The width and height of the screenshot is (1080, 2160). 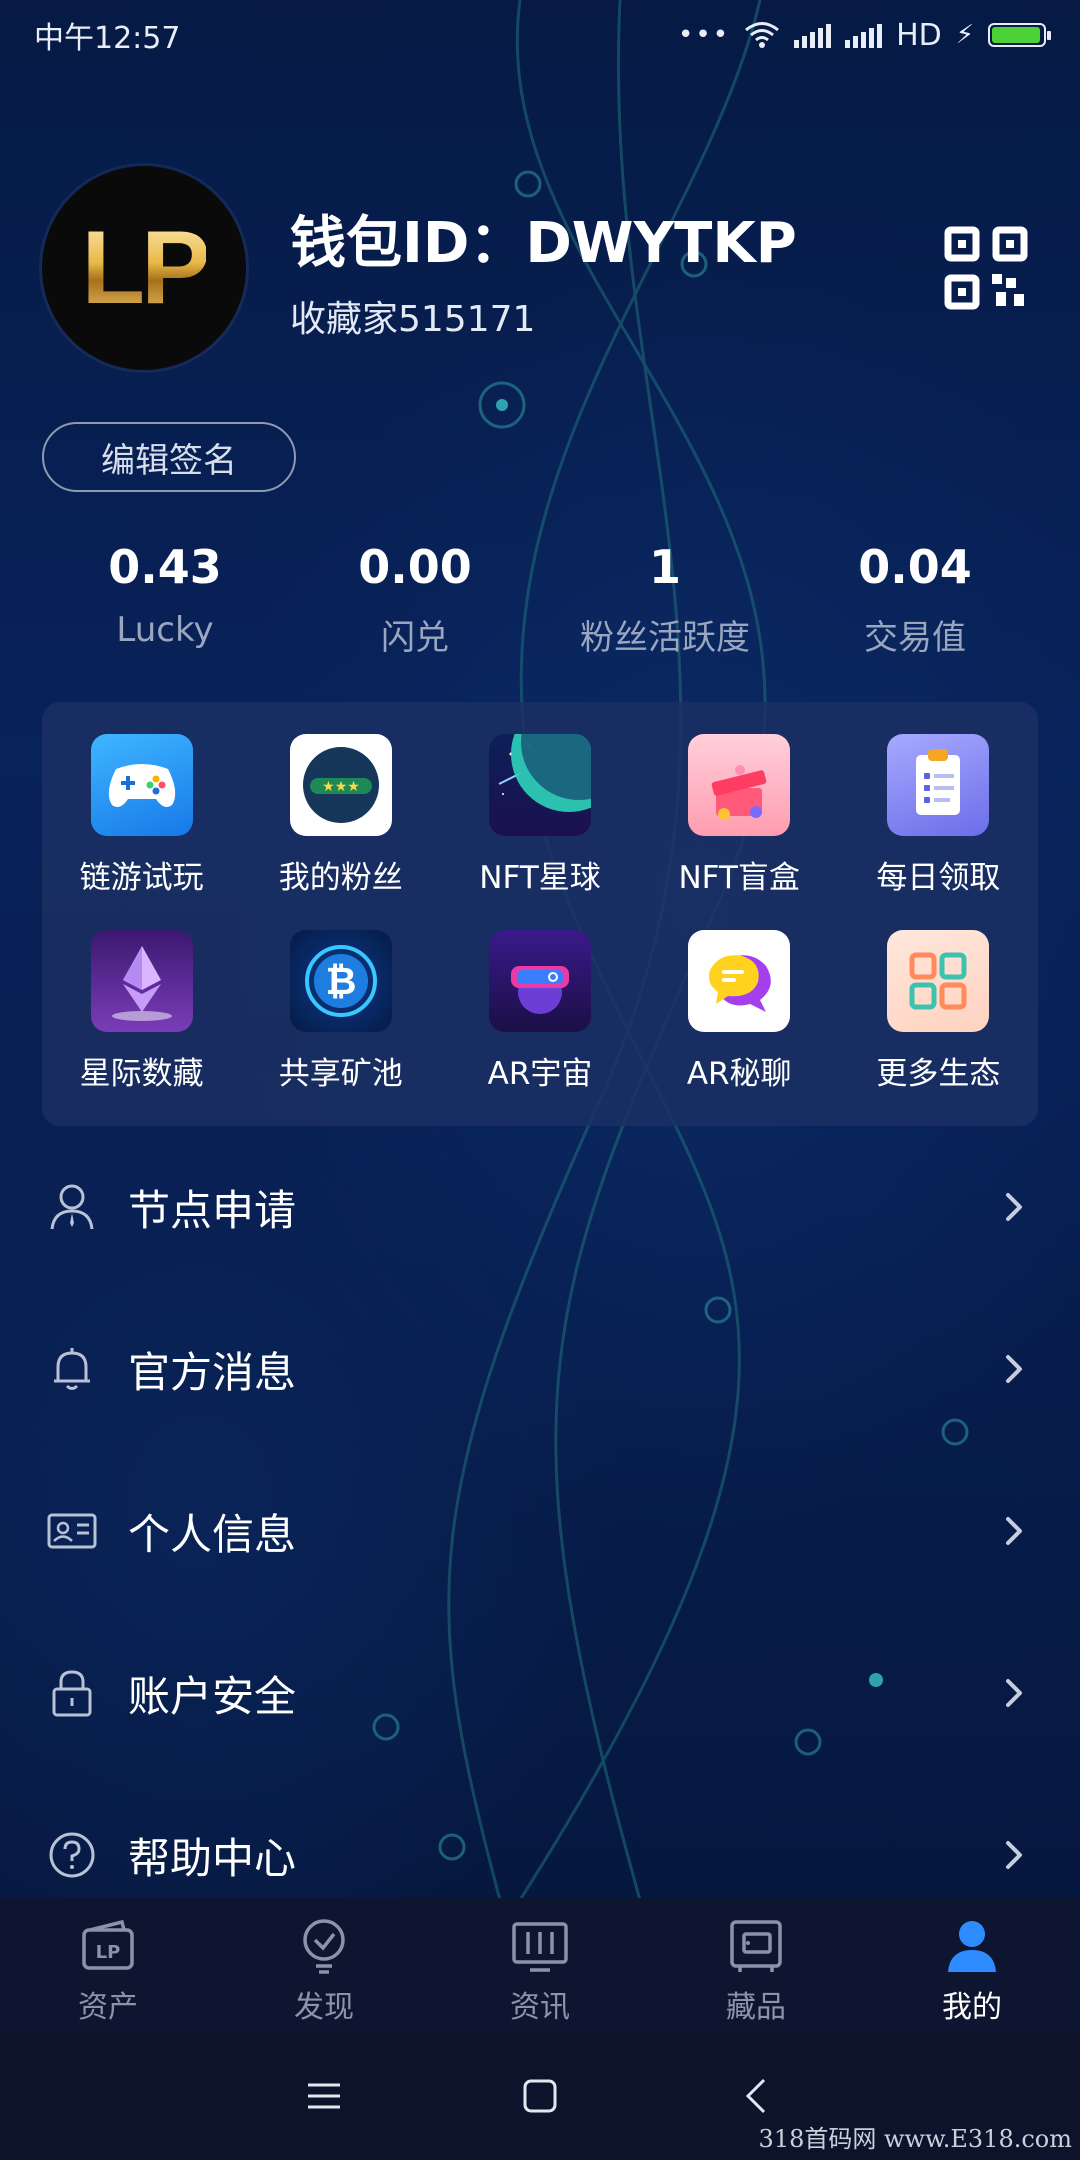 I want to click on planet-icon, so click(x=539, y=785).